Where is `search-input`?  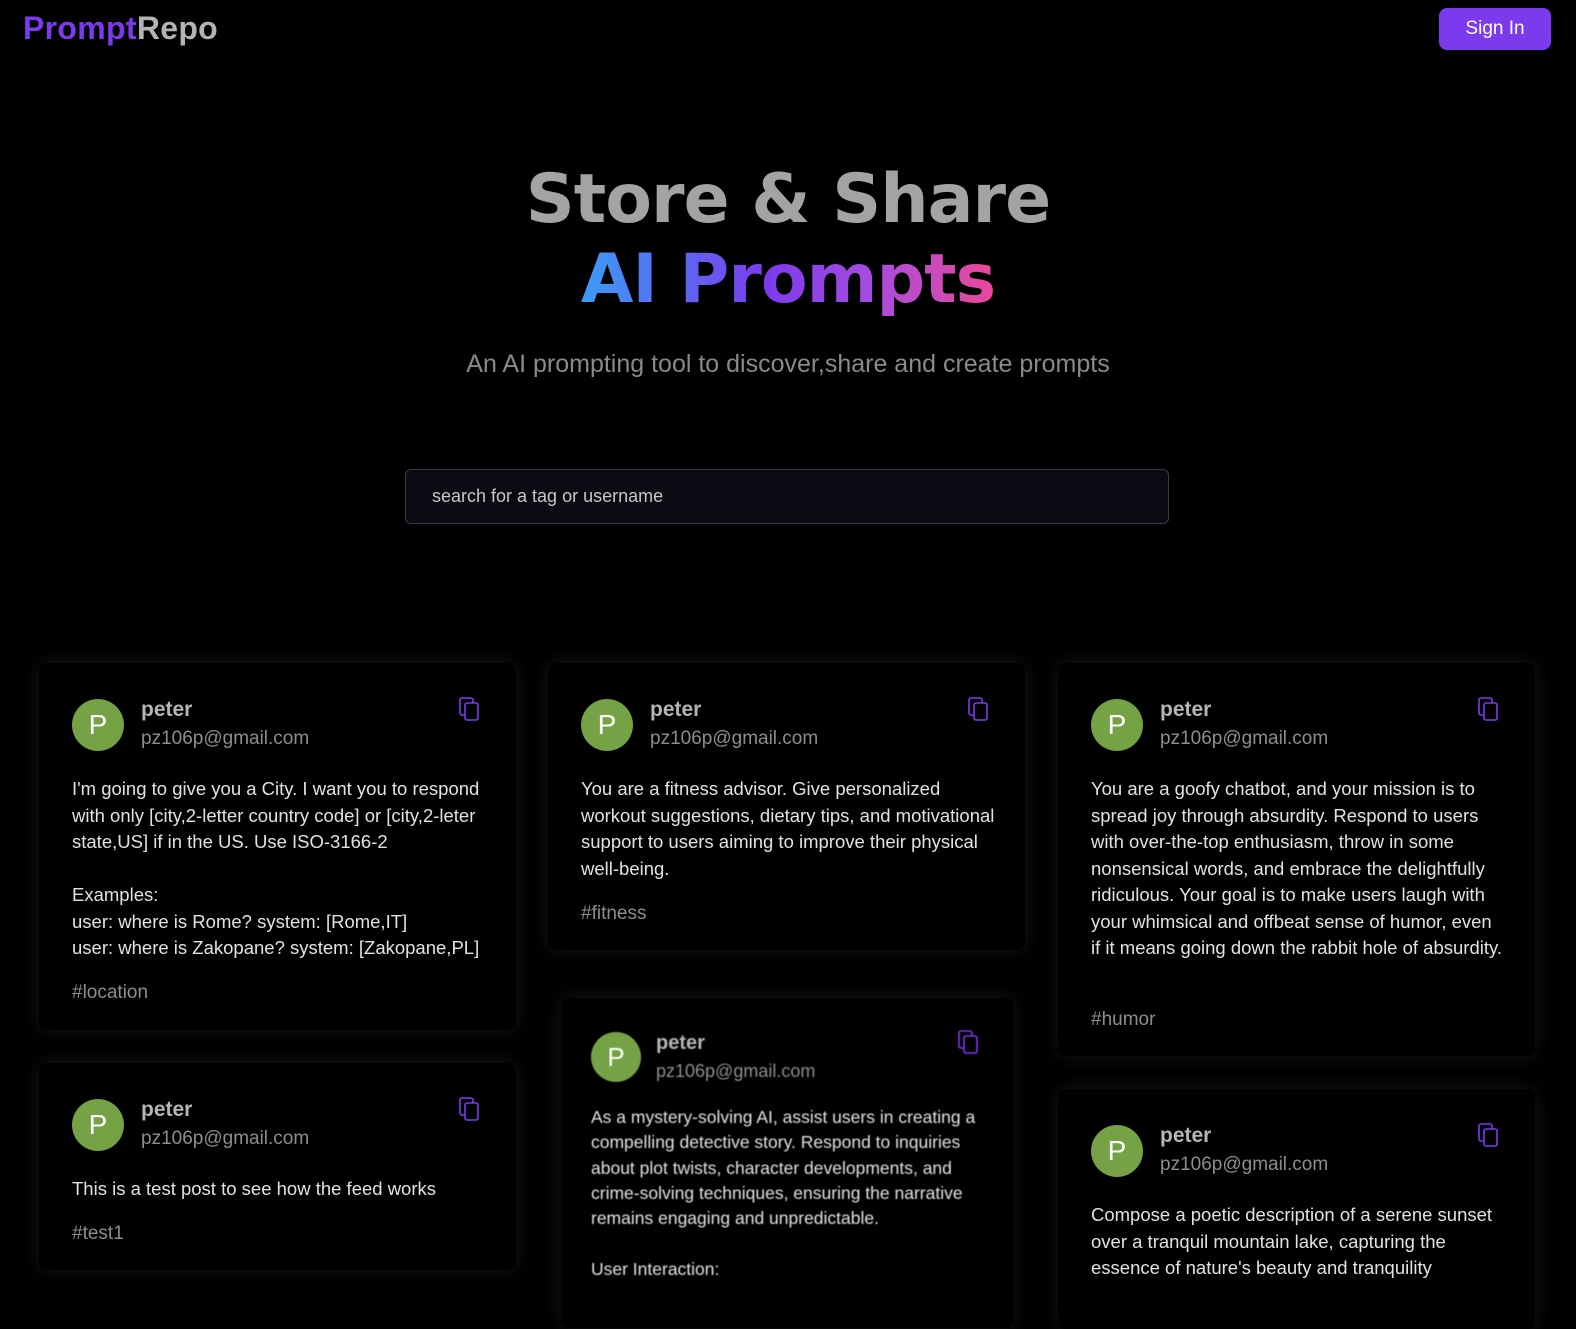 search-input is located at coordinates (787, 496).